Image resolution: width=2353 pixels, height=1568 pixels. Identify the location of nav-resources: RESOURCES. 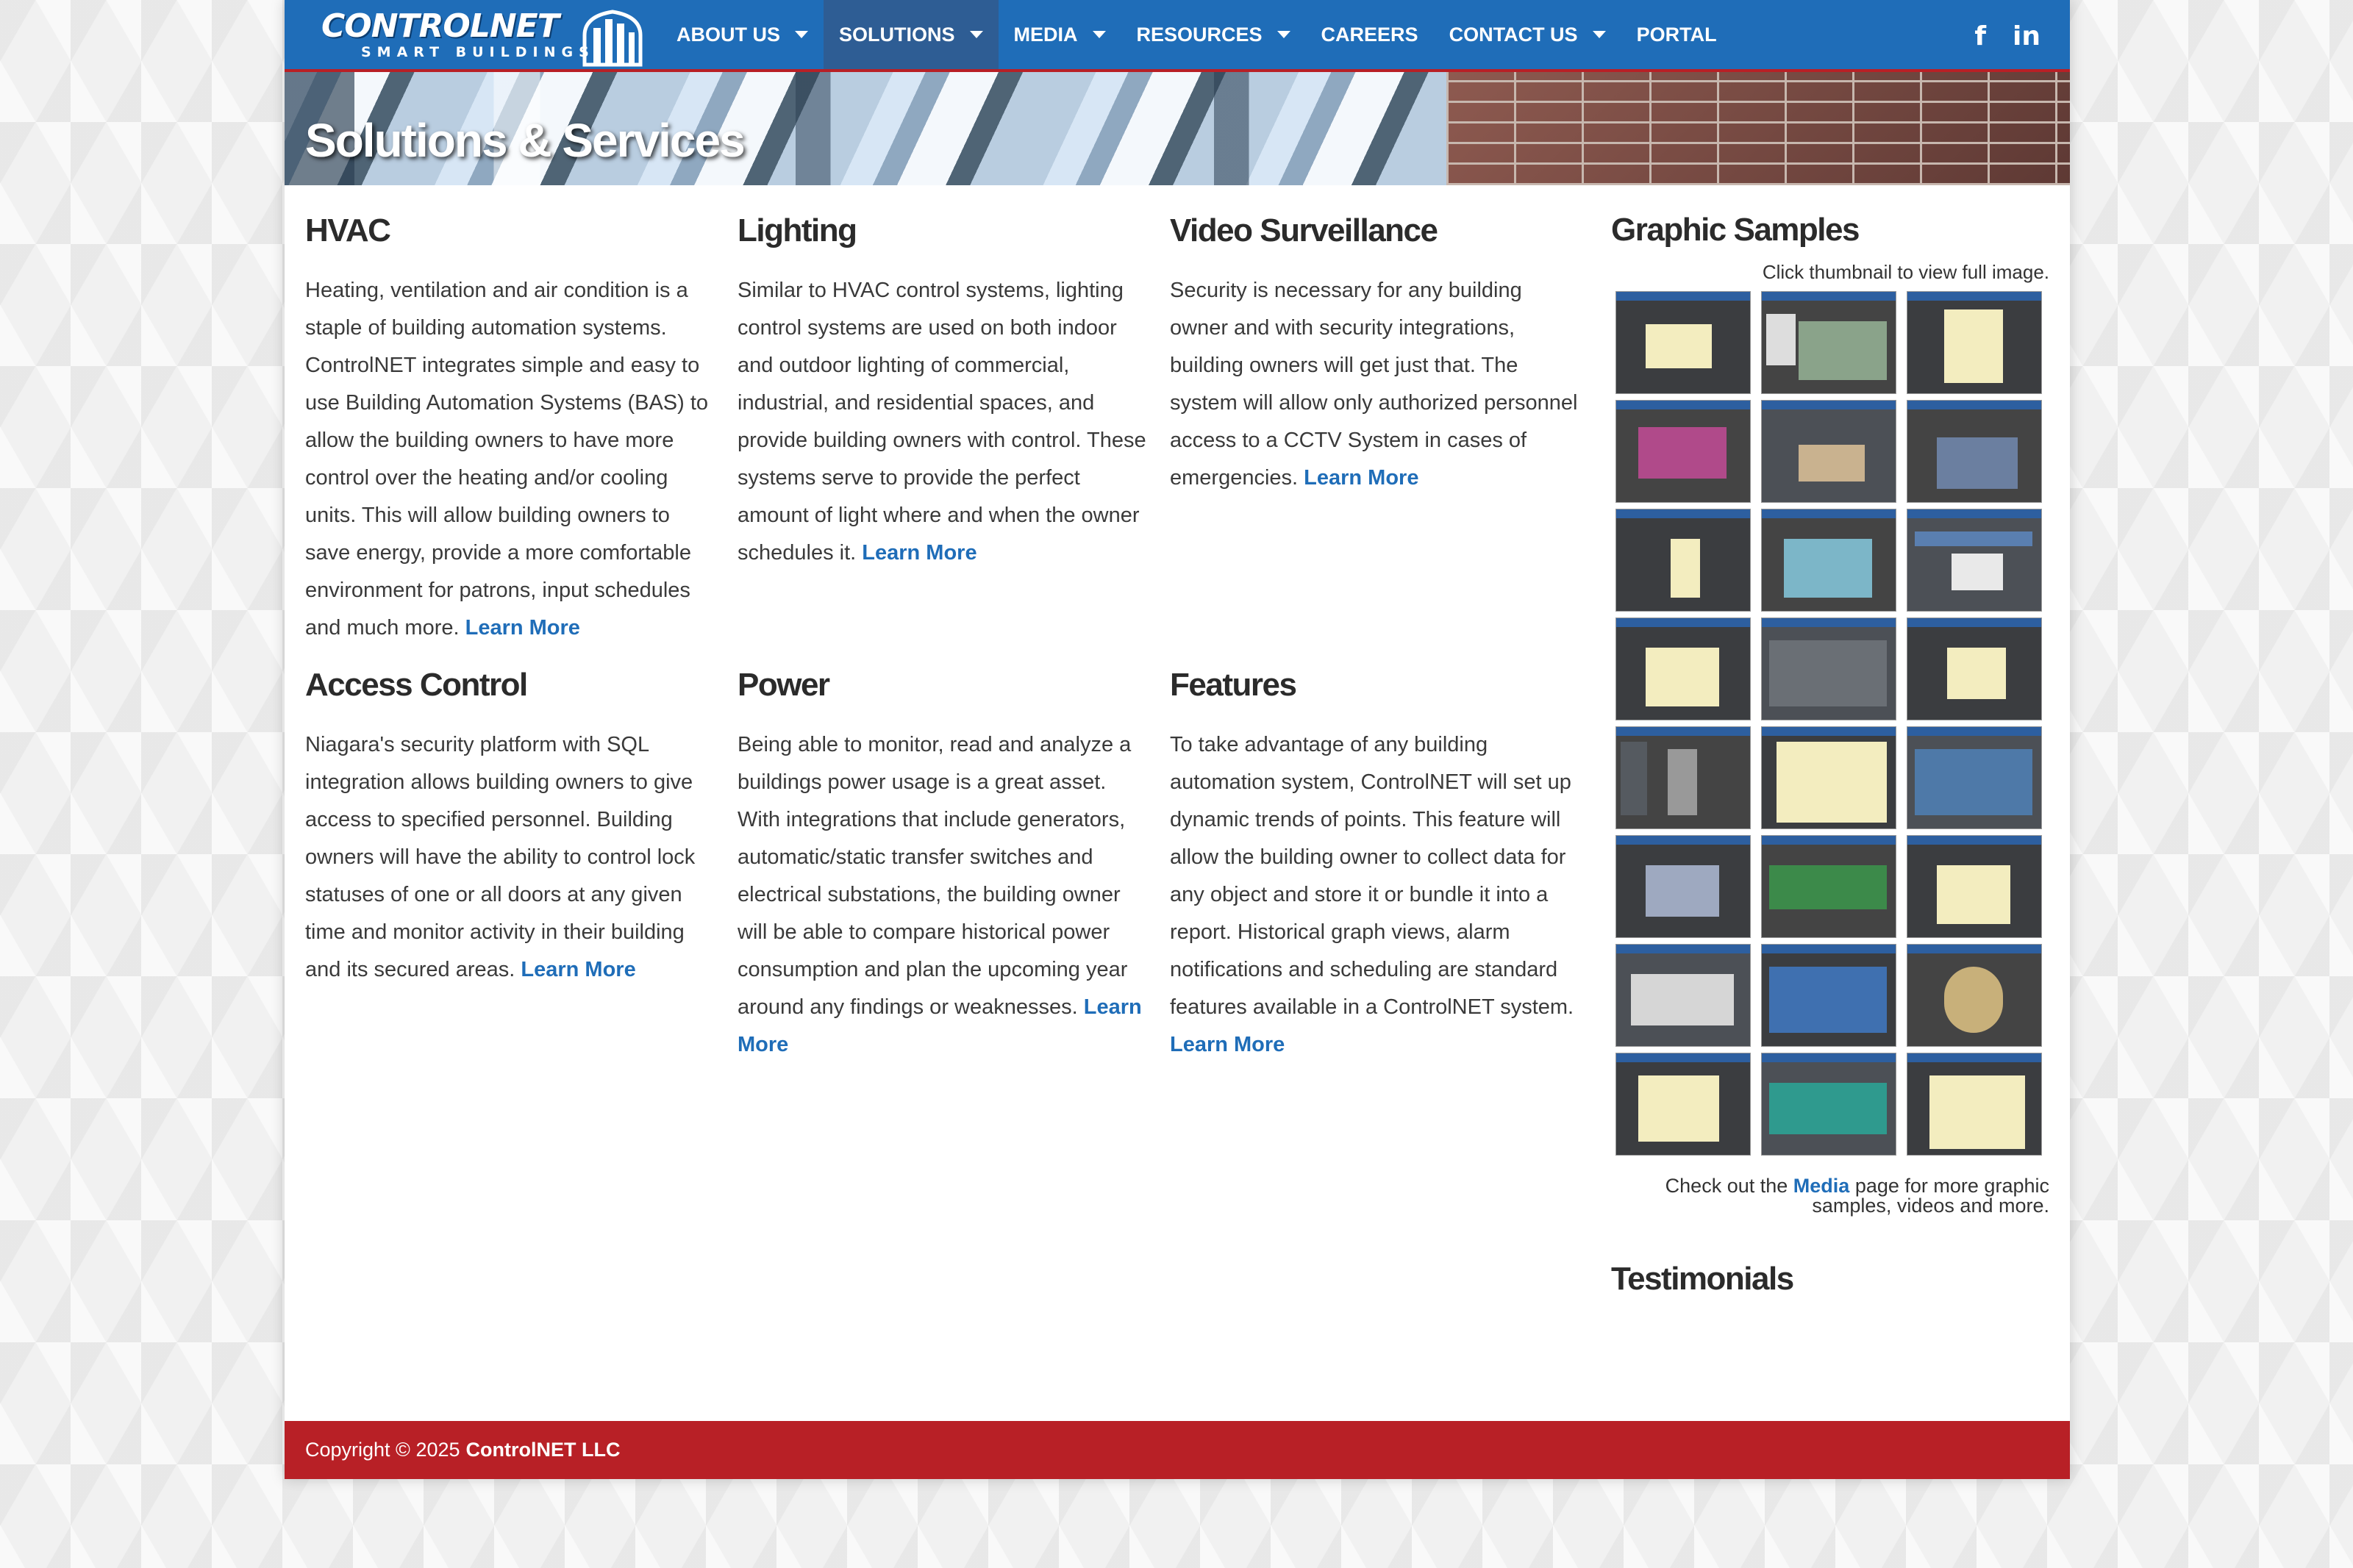
(1213, 34).